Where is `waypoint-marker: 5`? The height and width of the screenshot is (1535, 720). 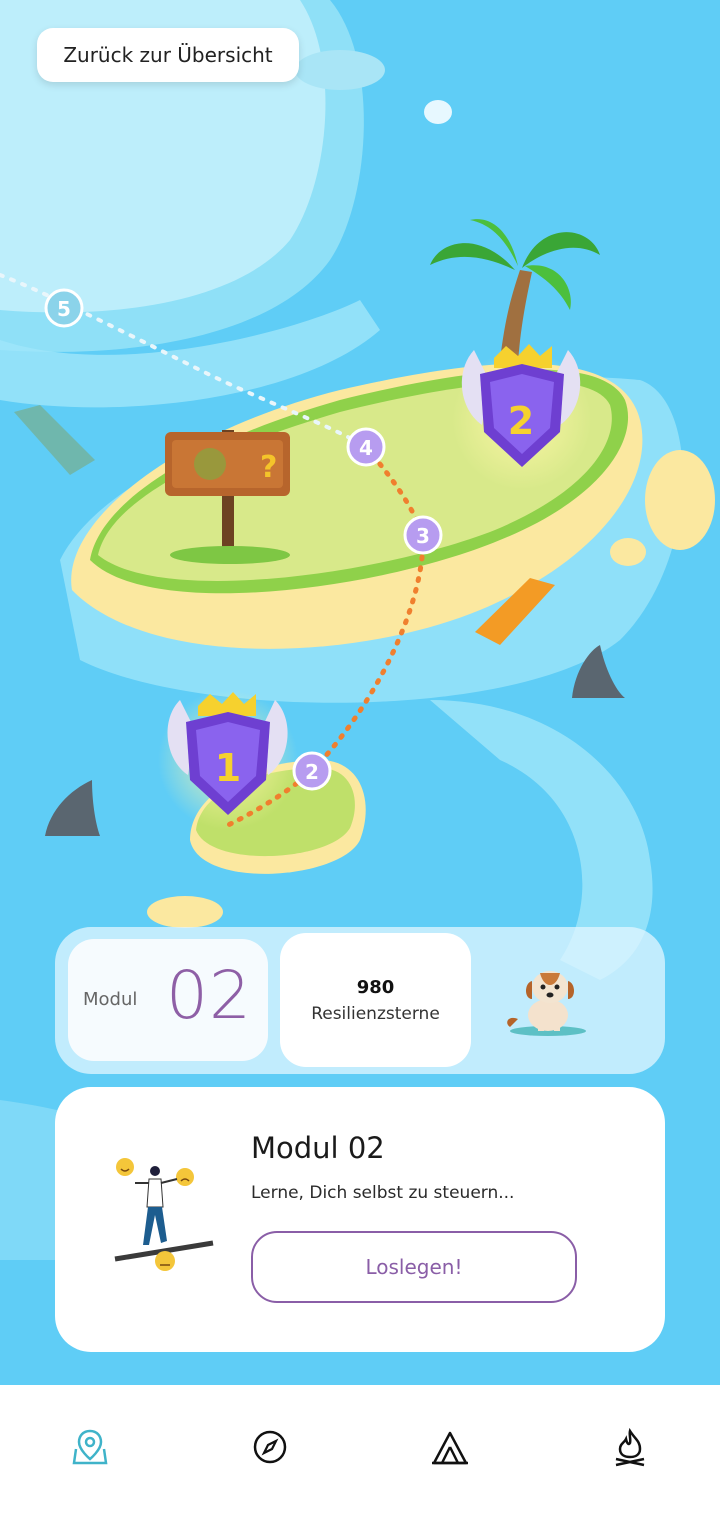
waypoint-marker: 5 is located at coordinates (64, 308).